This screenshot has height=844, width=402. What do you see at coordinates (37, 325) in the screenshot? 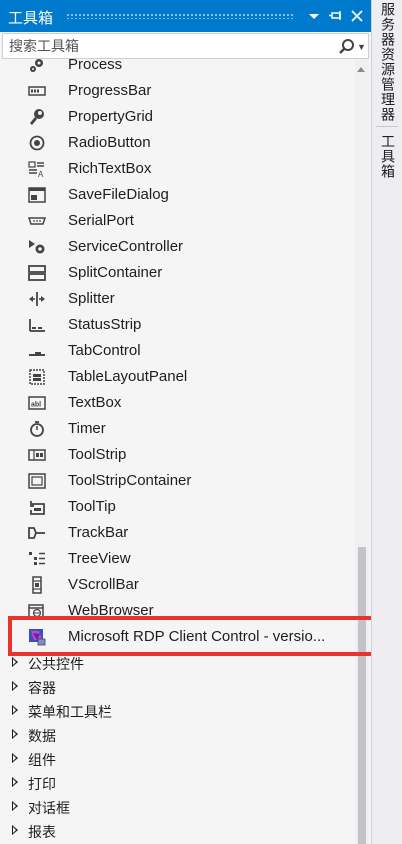
I see `statusstrip-icon` at bounding box center [37, 325].